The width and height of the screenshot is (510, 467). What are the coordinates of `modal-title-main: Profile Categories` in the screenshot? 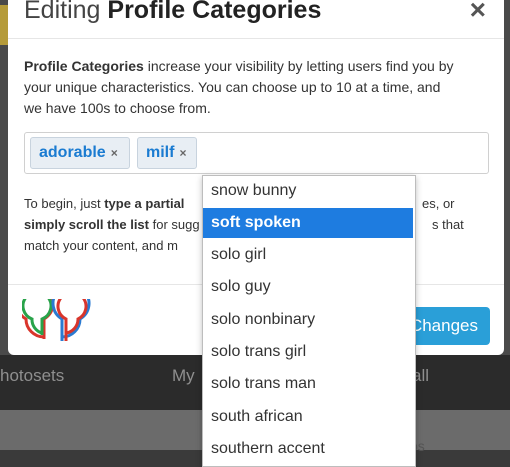 It's located at (214, 12).